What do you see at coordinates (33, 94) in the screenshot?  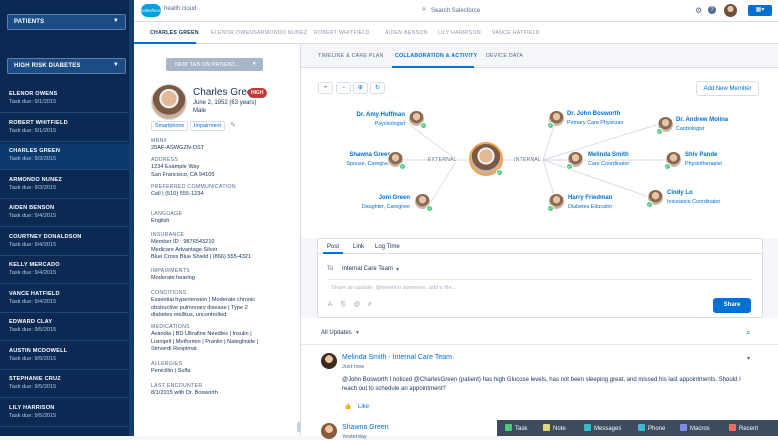 I see `patient-list-name: ELENOR OWENS` at bounding box center [33, 94].